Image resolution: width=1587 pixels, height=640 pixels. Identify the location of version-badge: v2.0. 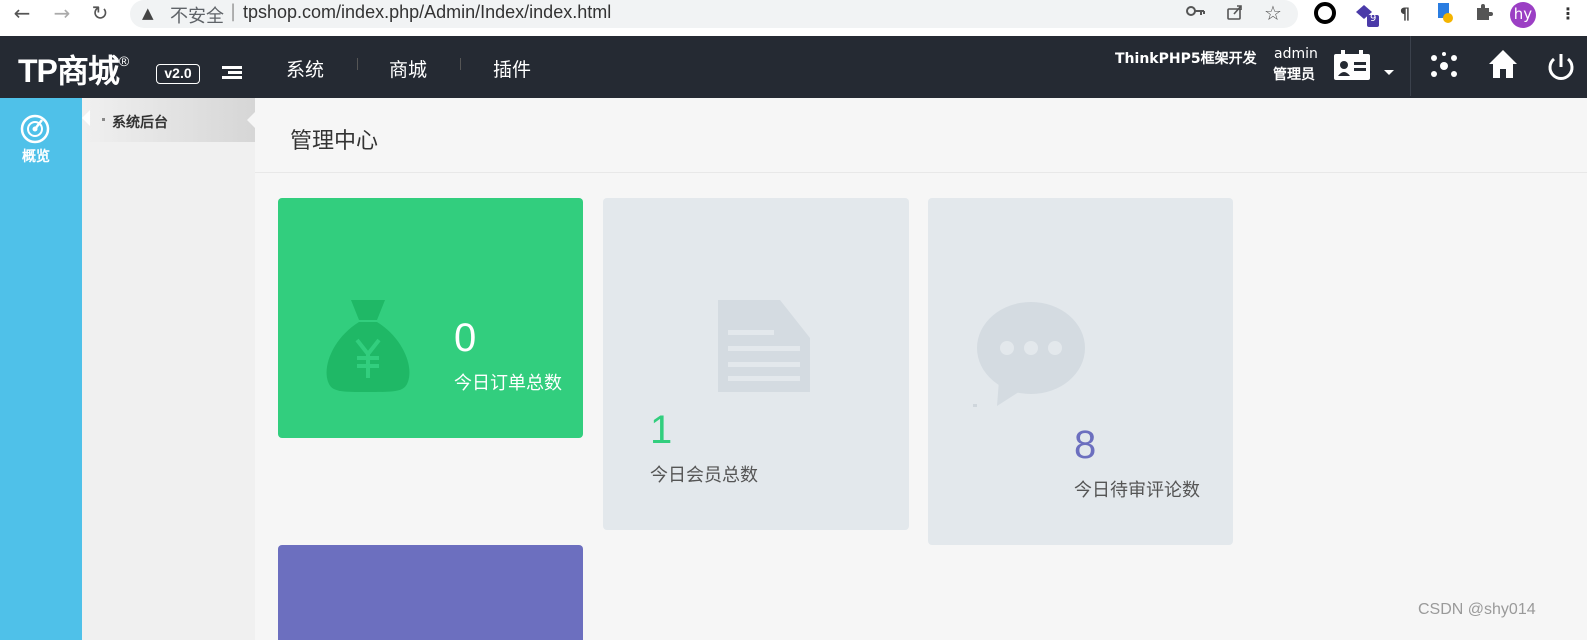
(178, 74).